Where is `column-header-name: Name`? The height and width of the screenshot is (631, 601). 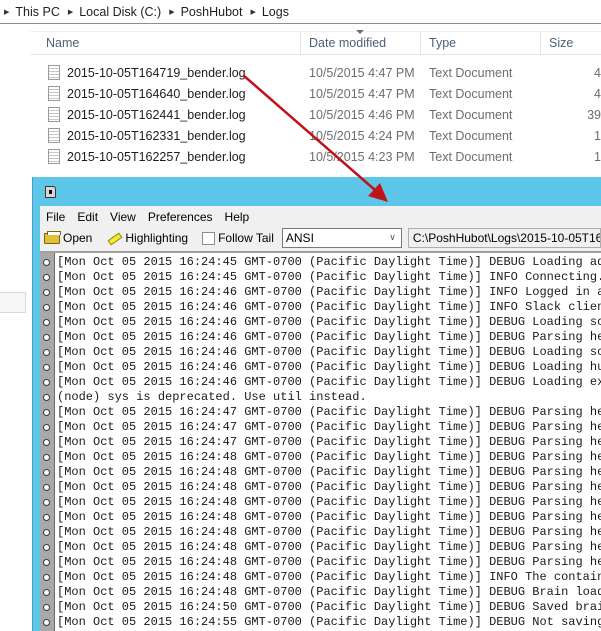
column-header-name: Name is located at coordinates (165, 43).